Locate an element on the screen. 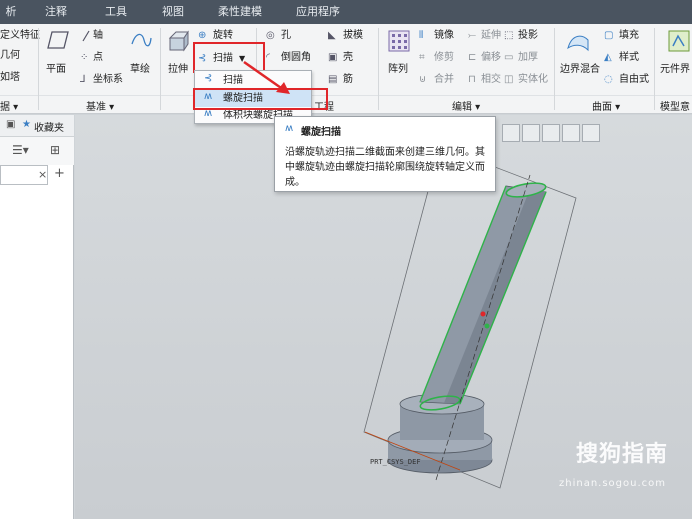 This screenshot has width=692, height=519. watermark-logo: 搜狗指南 is located at coordinates (621, 454).